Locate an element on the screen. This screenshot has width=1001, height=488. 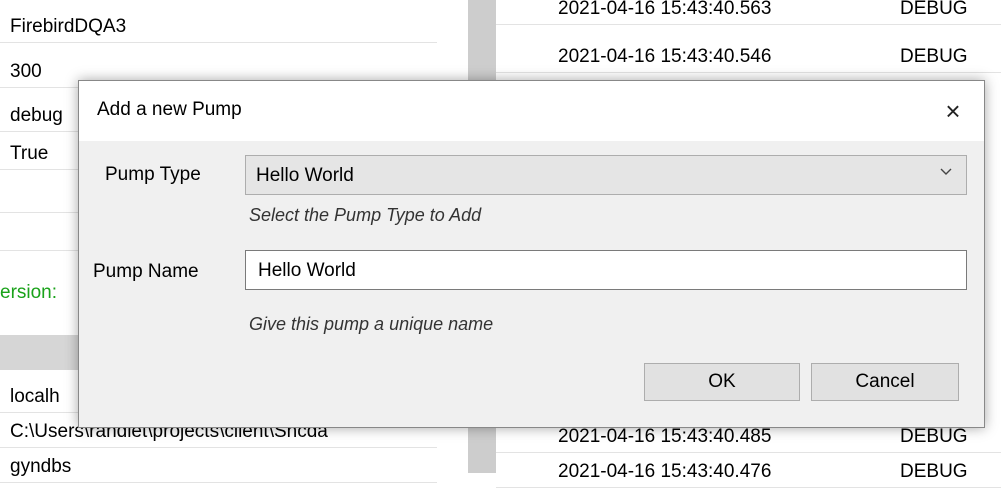
log-row: 2021-04-16 15:43:40.563 DEBUG is located at coordinates (748, 12).